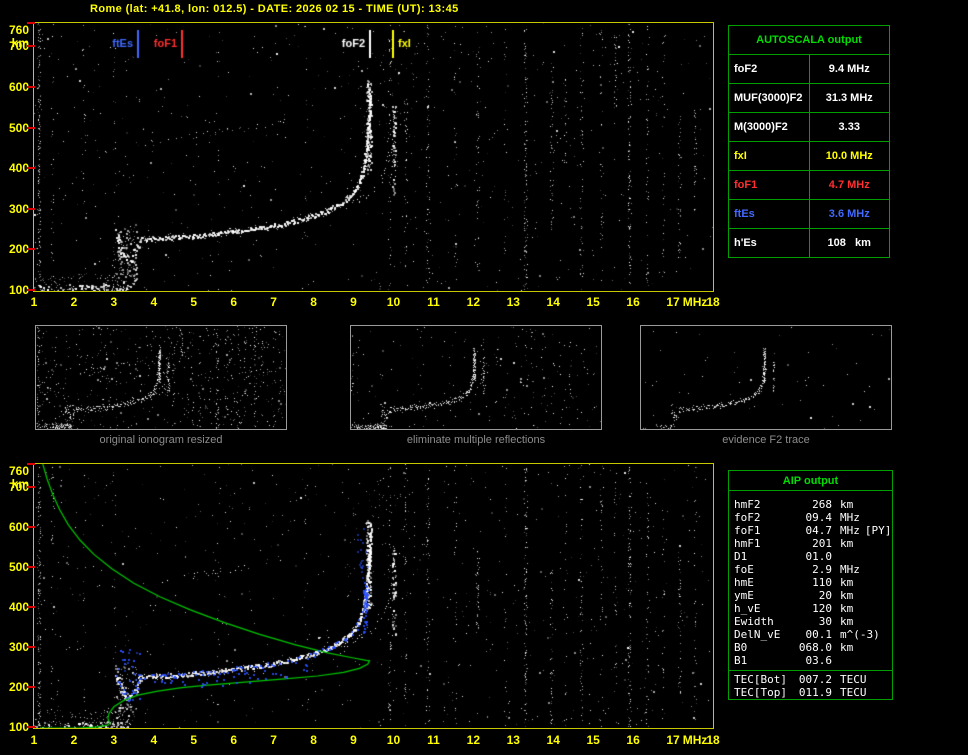  Describe the element at coordinates (825, 621) in the screenshot. I see `aip-row-value: 30` at that location.